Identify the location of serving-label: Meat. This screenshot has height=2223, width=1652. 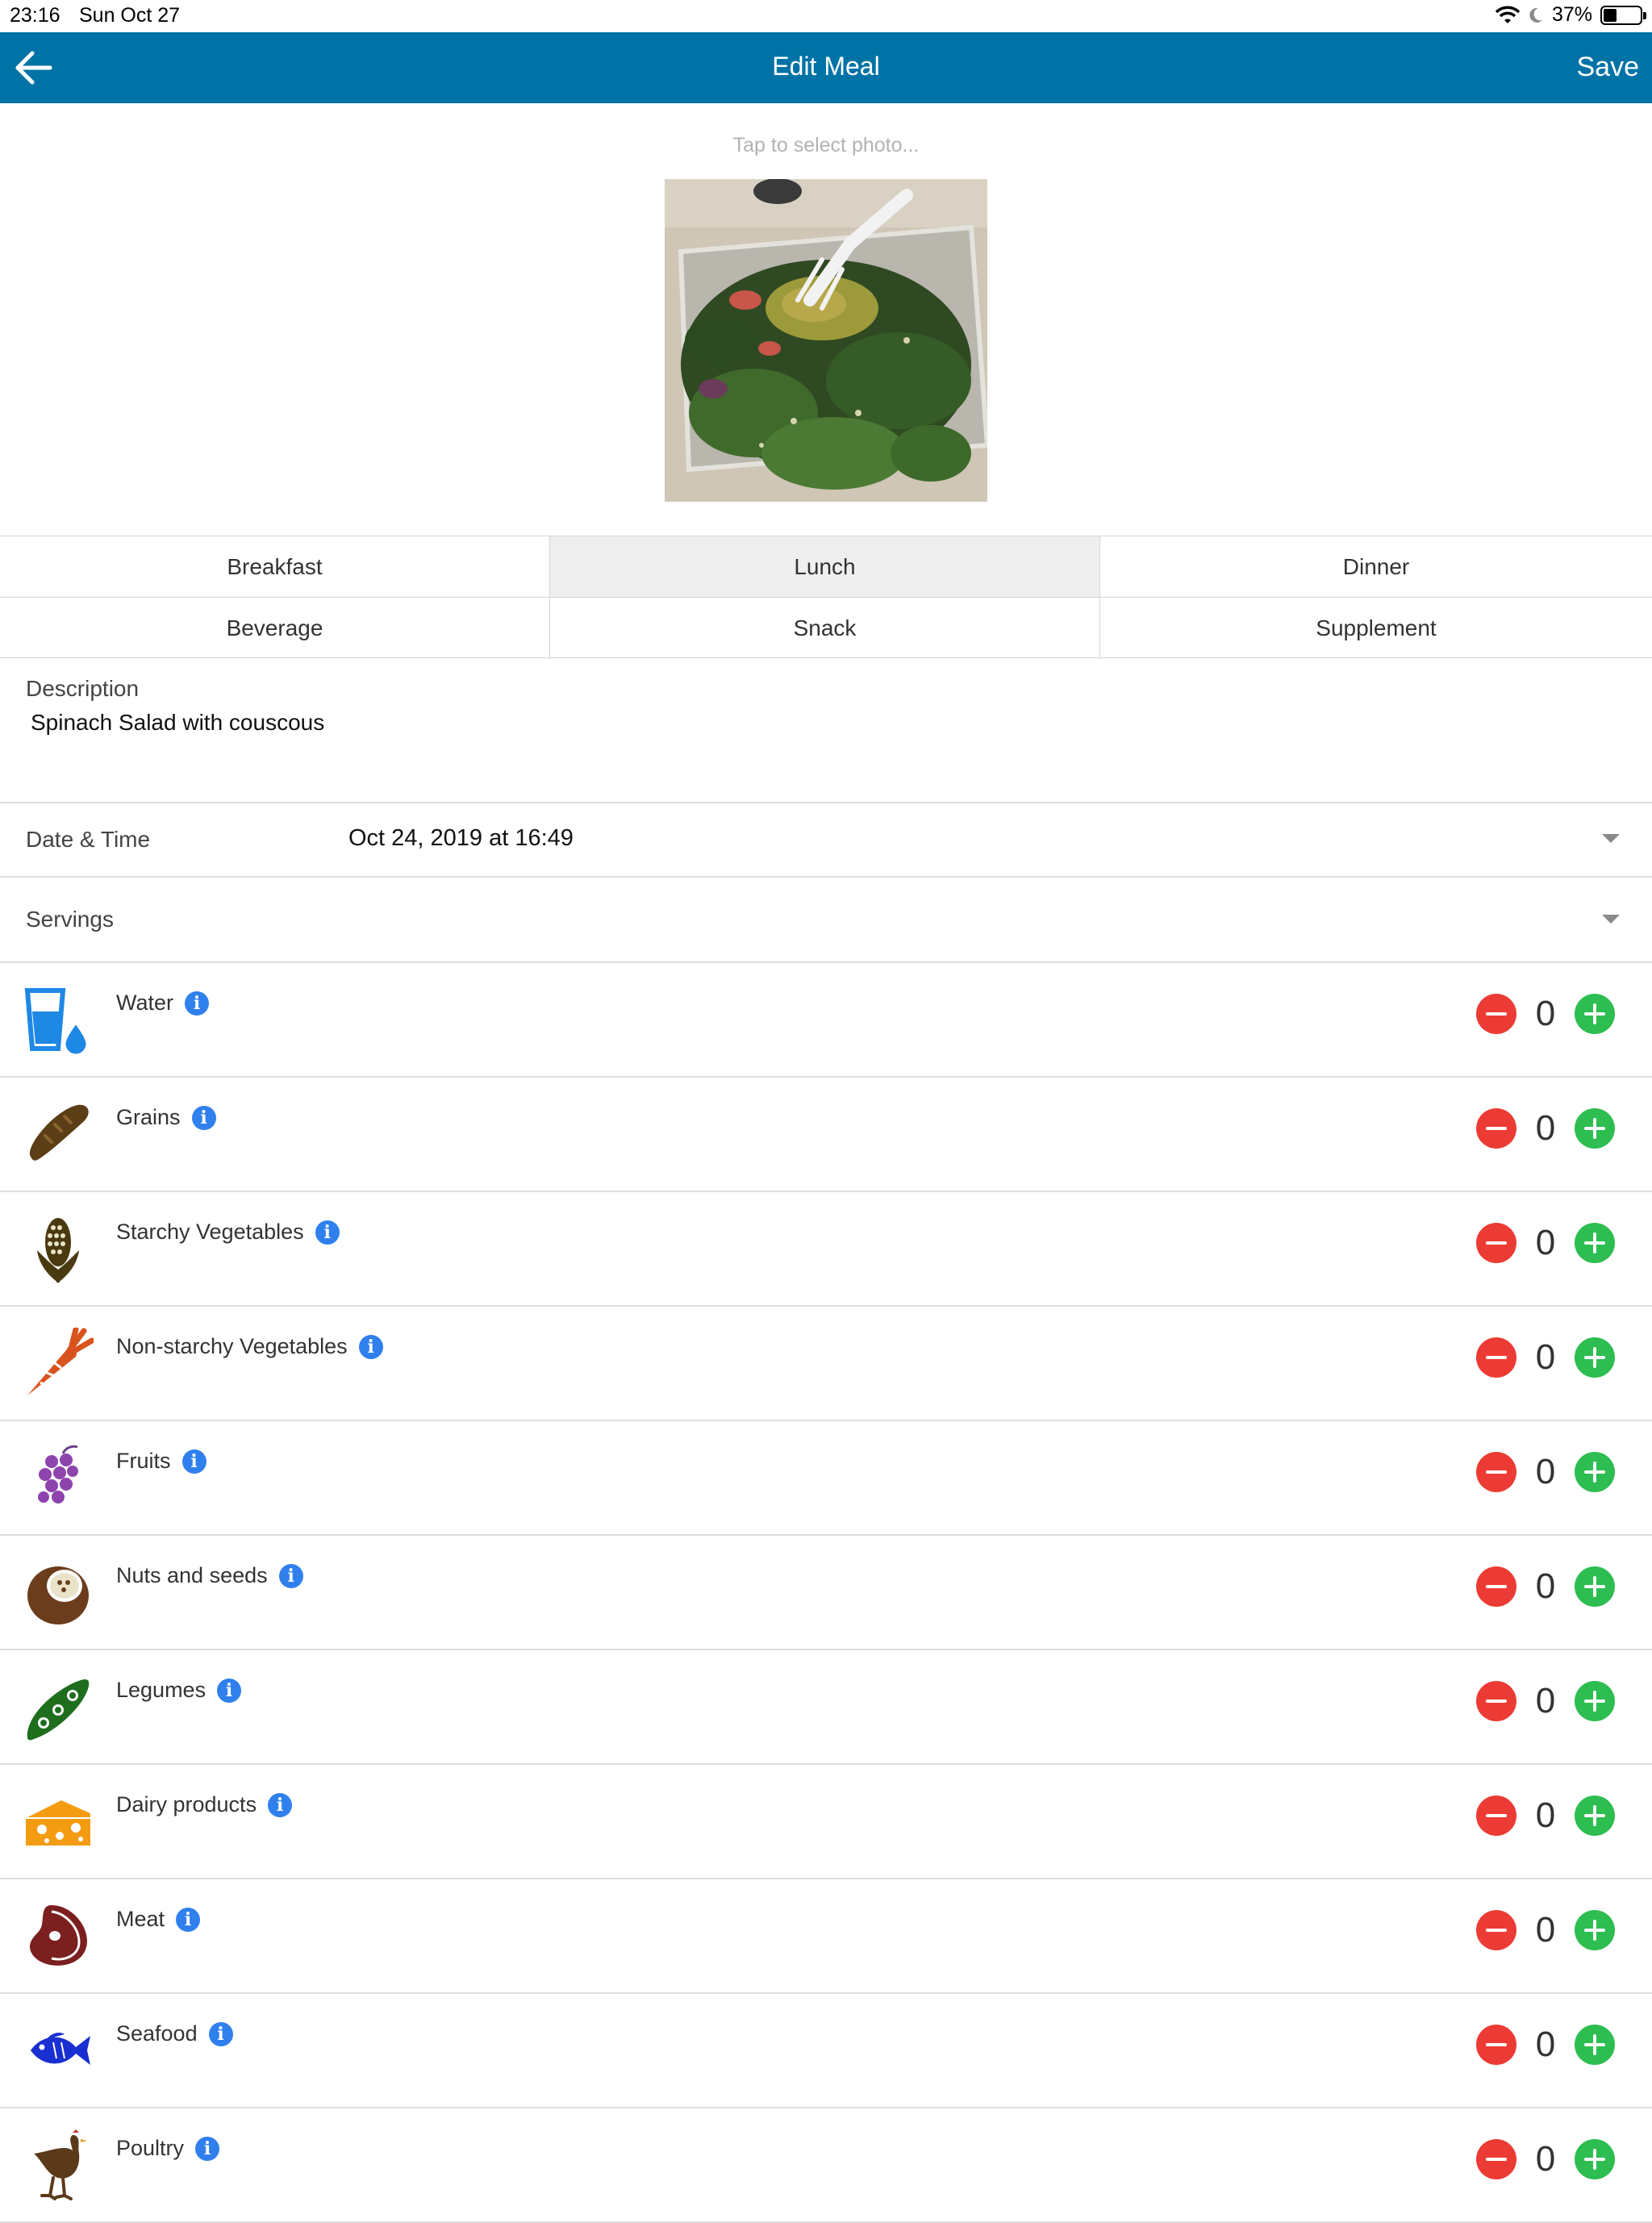
(140, 1919).